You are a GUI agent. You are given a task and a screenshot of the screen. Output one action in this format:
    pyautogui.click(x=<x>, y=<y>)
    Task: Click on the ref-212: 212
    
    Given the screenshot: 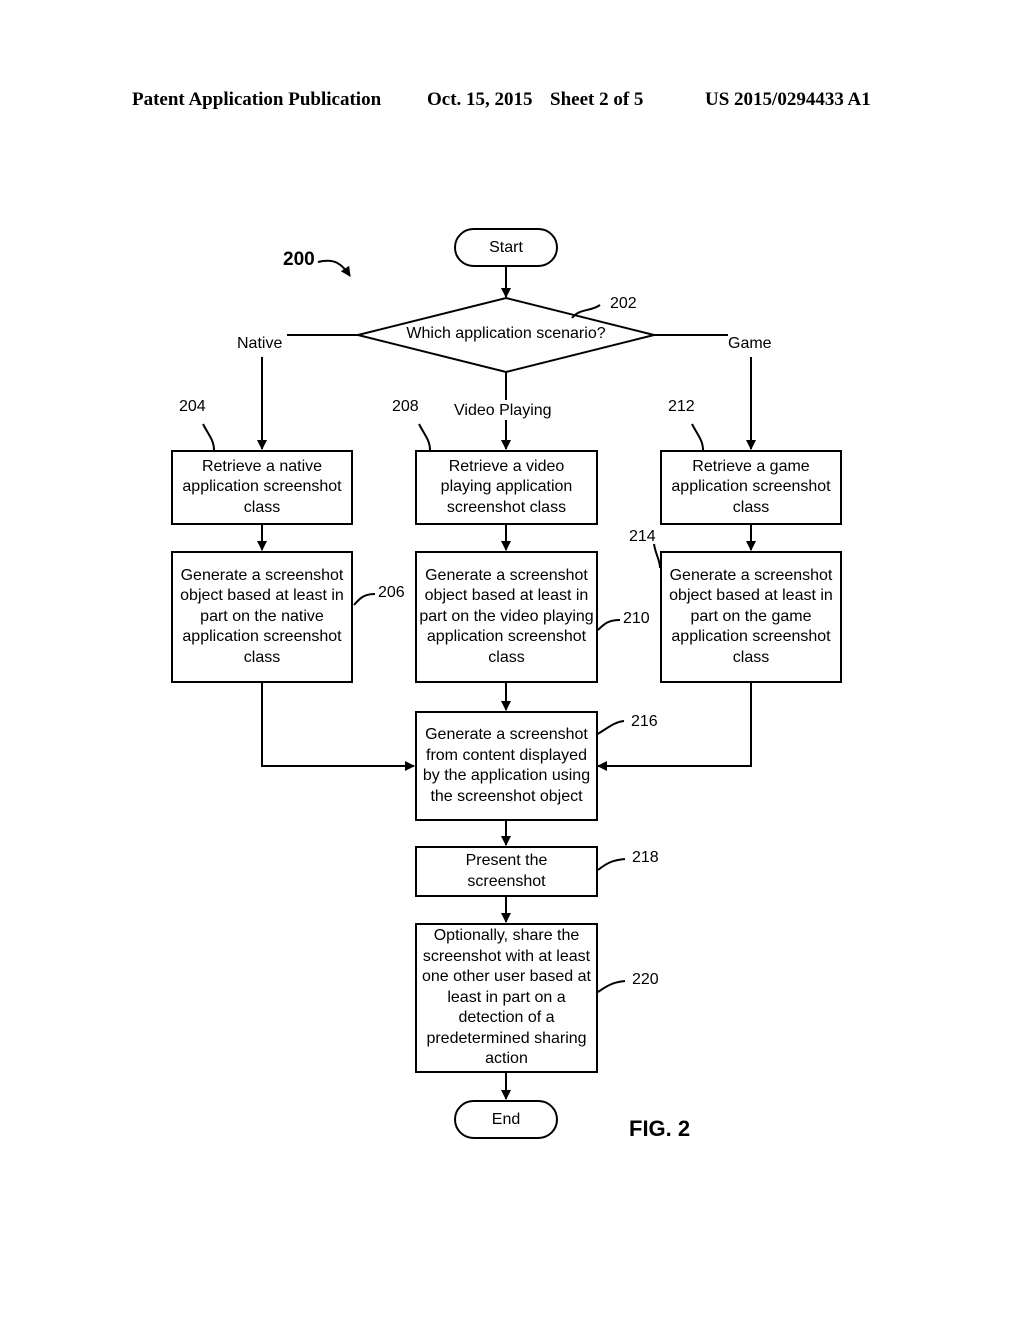 What is the action you would take?
    pyautogui.click(x=681, y=406)
    